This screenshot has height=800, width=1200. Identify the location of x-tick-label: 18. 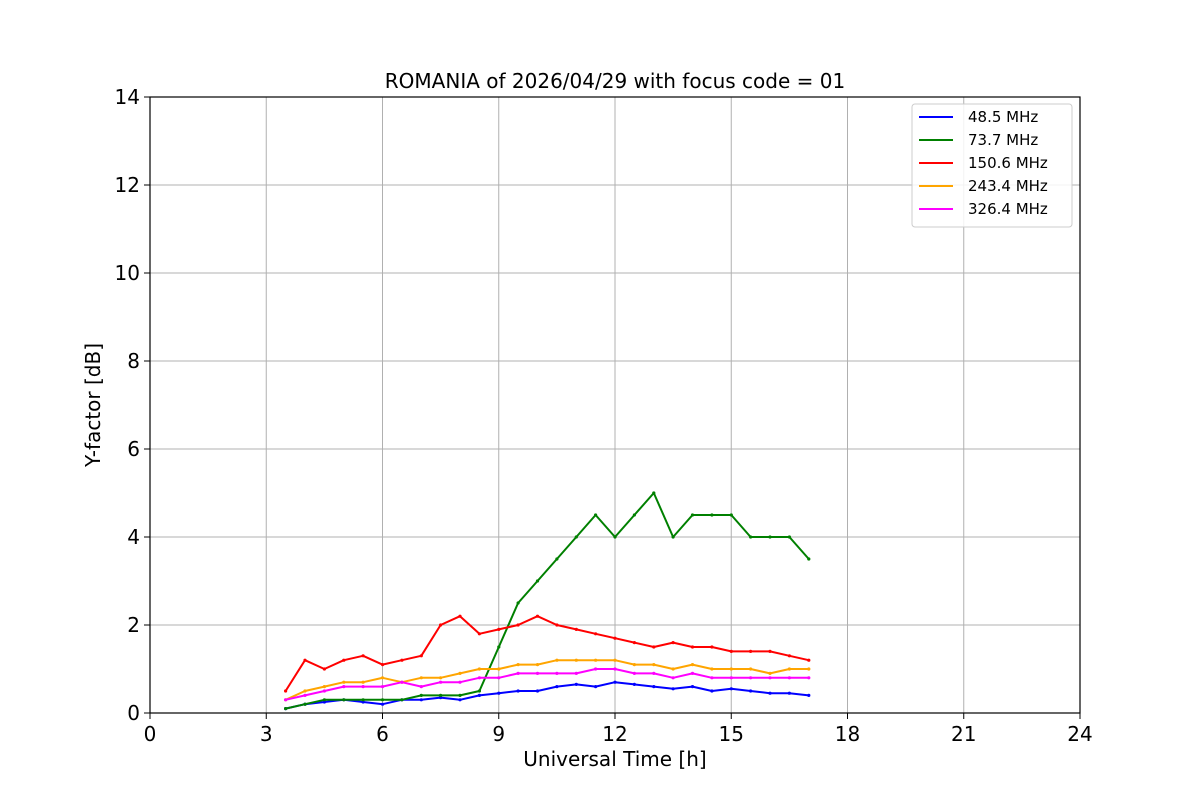
(847, 734).